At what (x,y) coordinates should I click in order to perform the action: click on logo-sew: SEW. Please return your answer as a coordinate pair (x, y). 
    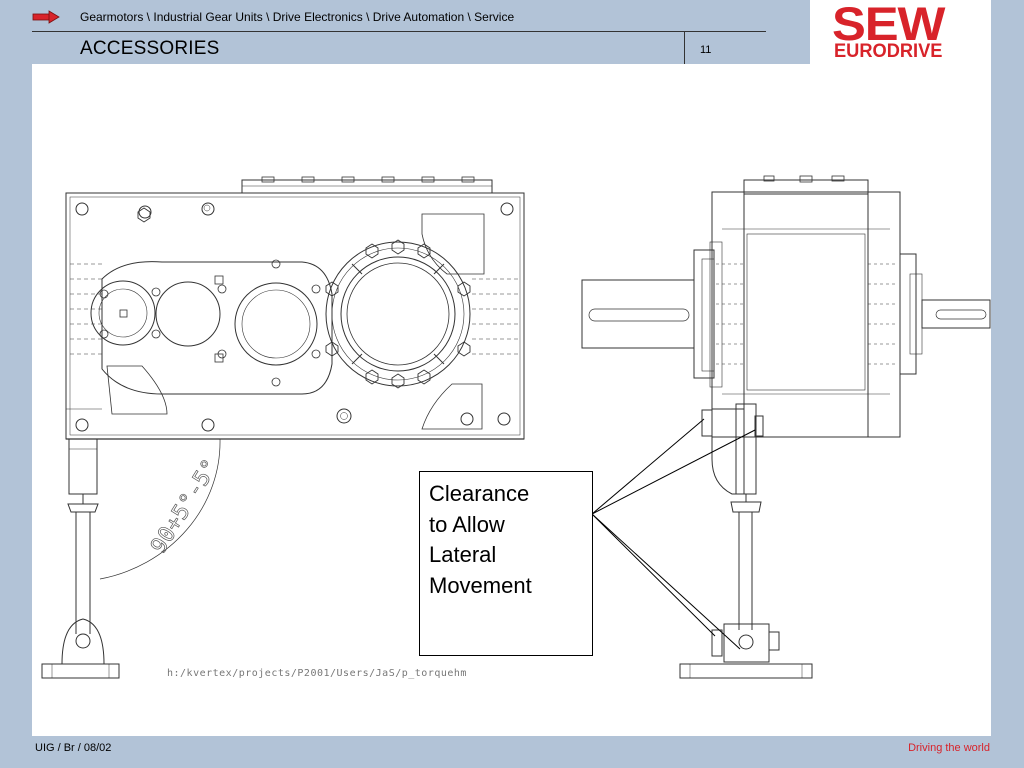
    Looking at the image, I should click on (888, 25).